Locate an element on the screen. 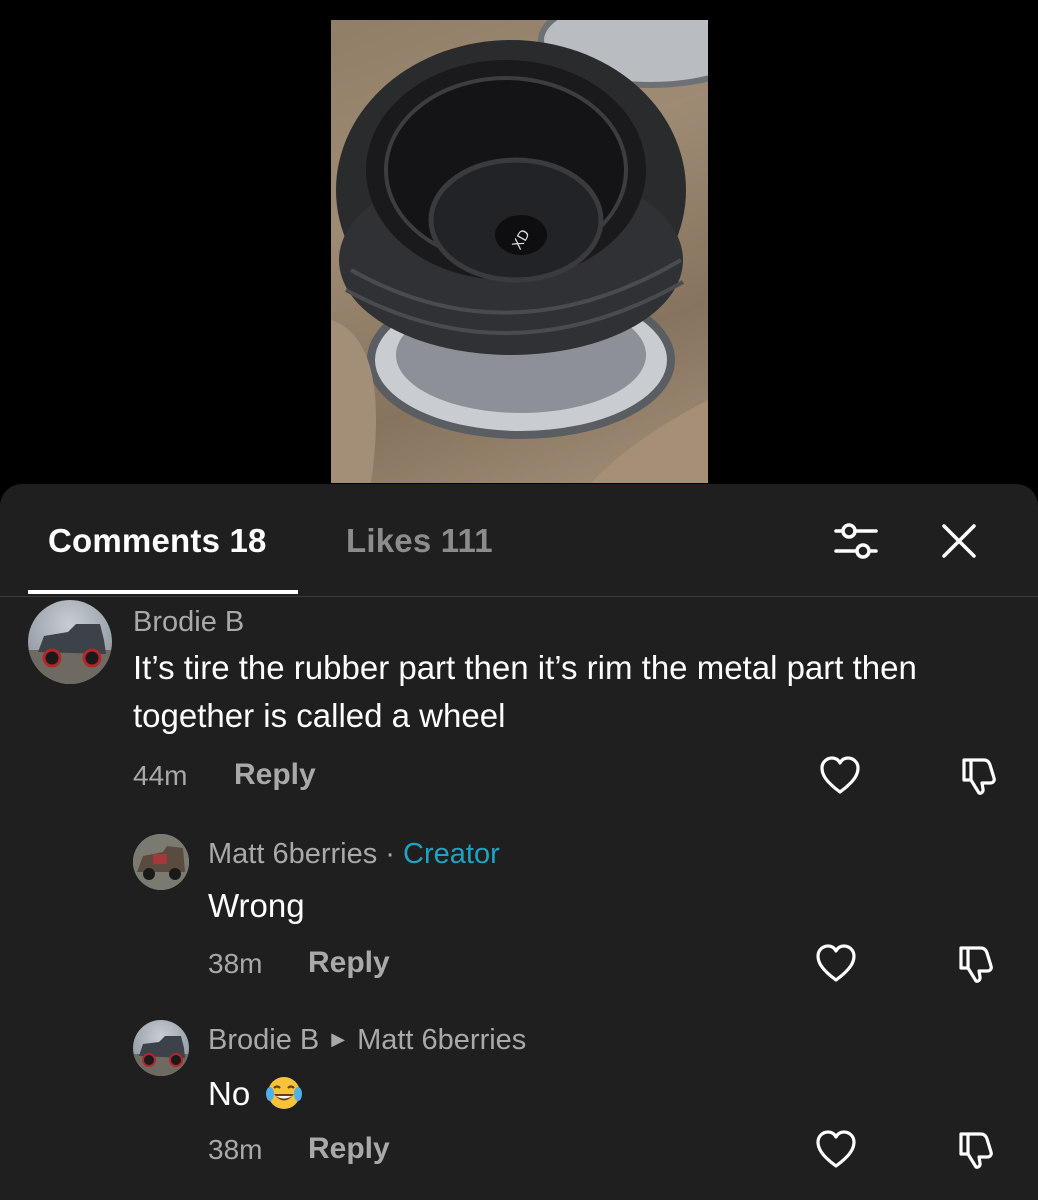  comment-author: Matt 6berries is located at coordinates (292, 854).